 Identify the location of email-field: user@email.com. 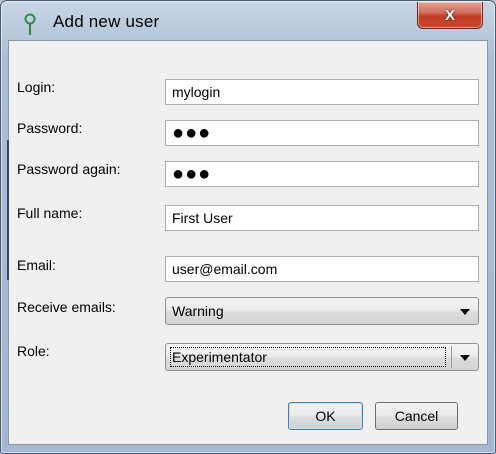
(322, 269).